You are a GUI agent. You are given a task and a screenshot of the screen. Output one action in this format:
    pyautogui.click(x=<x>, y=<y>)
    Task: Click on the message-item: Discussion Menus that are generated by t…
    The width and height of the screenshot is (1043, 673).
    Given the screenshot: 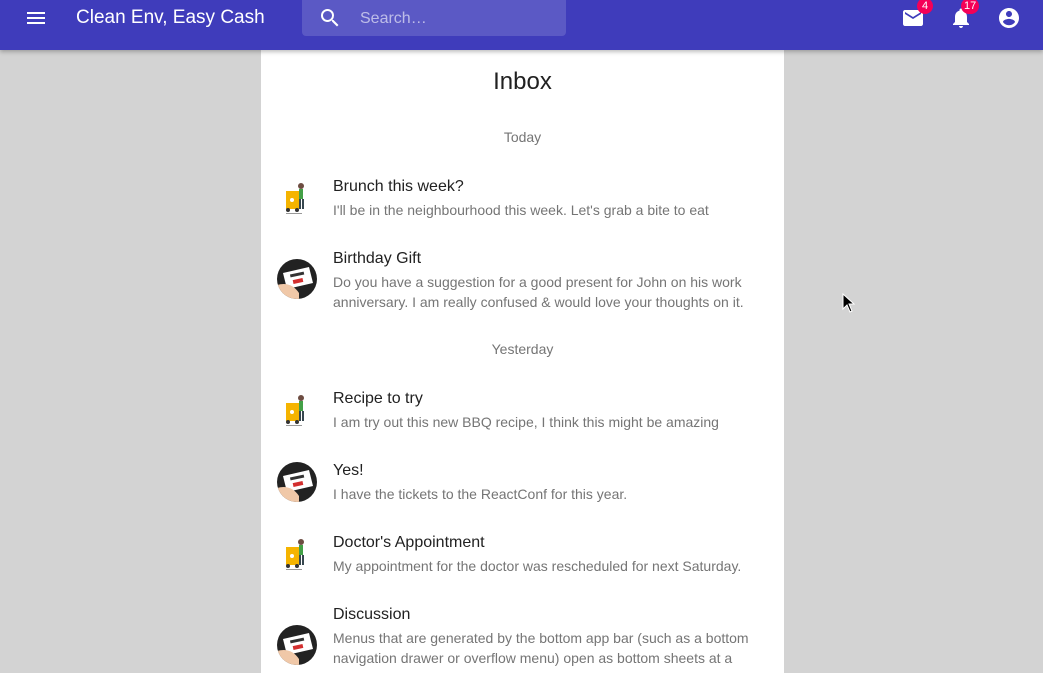 What is the action you would take?
    pyautogui.click(x=522, y=639)
    